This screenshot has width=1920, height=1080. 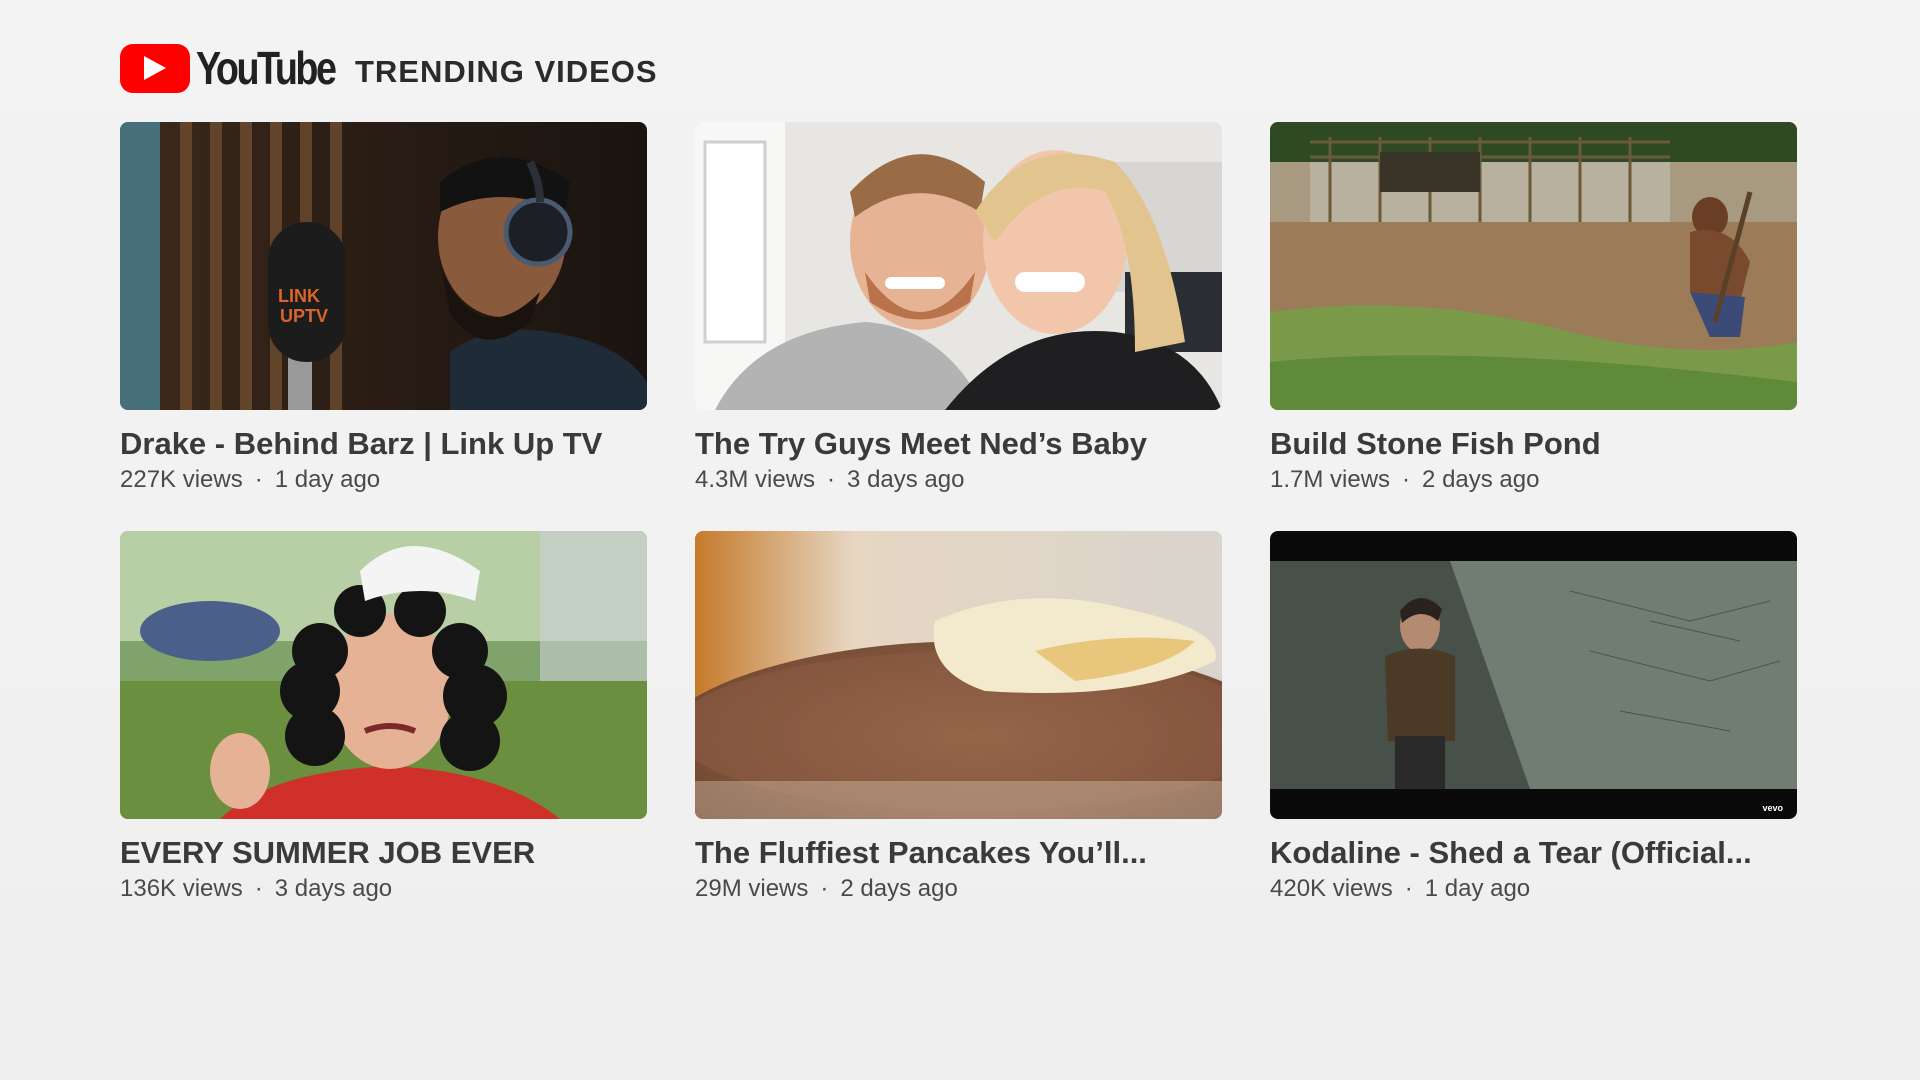 What do you see at coordinates (155, 68) in the screenshot?
I see `youtube-play-icon` at bounding box center [155, 68].